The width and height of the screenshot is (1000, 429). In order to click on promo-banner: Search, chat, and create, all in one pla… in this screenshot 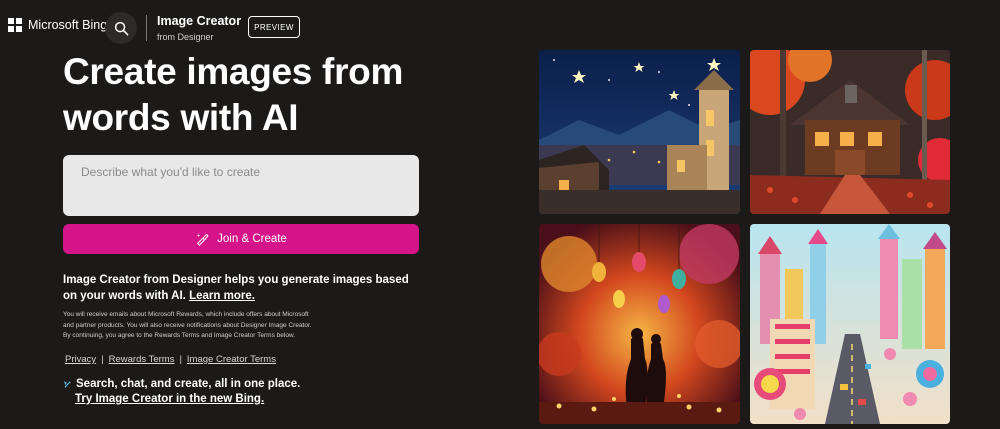, I will do `click(181, 392)`.